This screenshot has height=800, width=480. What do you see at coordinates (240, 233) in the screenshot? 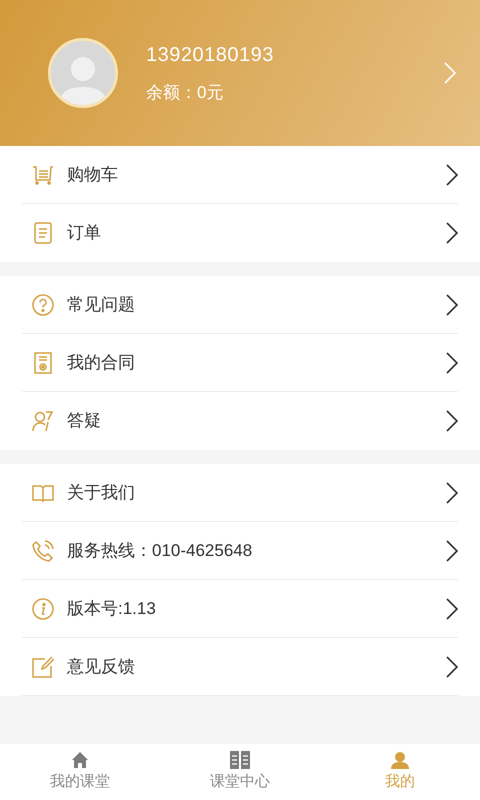
I see `menu-item: 订单` at bounding box center [240, 233].